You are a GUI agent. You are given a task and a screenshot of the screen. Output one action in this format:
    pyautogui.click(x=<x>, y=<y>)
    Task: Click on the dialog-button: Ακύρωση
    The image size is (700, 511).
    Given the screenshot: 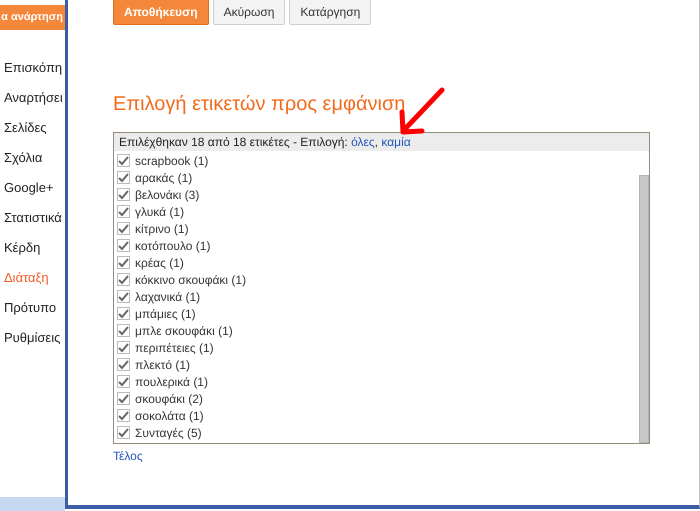 What is the action you would take?
    pyautogui.click(x=249, y=12)
    